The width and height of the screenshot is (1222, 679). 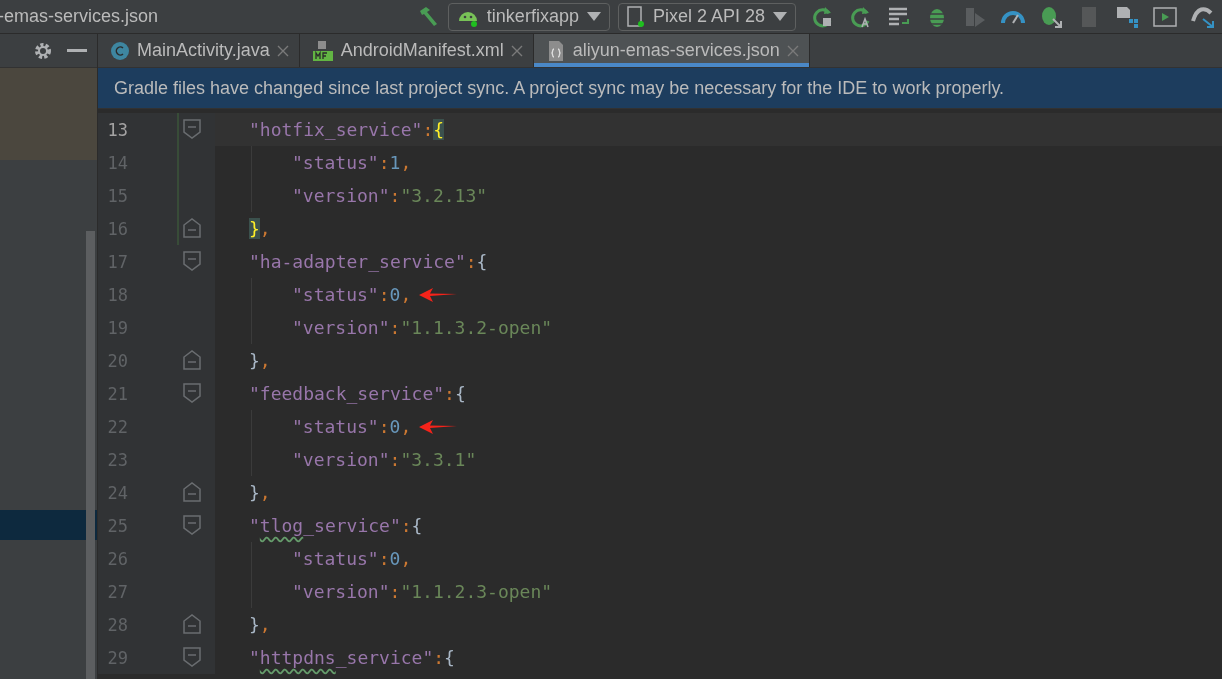 What do you see at coordinates (1127, 16) in the screenshot?
I see `structure-icon` at bounding box center [1127, 16].